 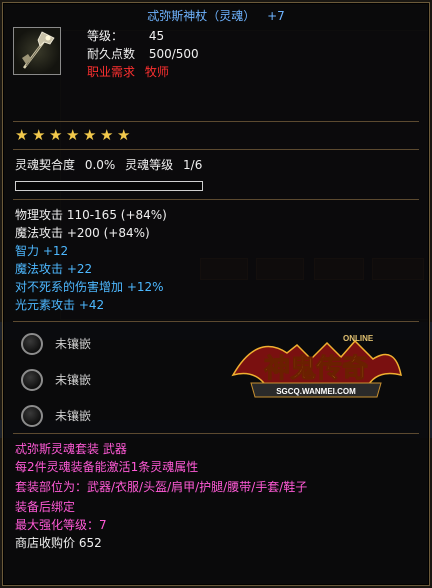 What do you see at coordinates (60, 305) in the screenshot?
I see `stat-line: 光元素攻击 +42` at bounding box center [60, 305].